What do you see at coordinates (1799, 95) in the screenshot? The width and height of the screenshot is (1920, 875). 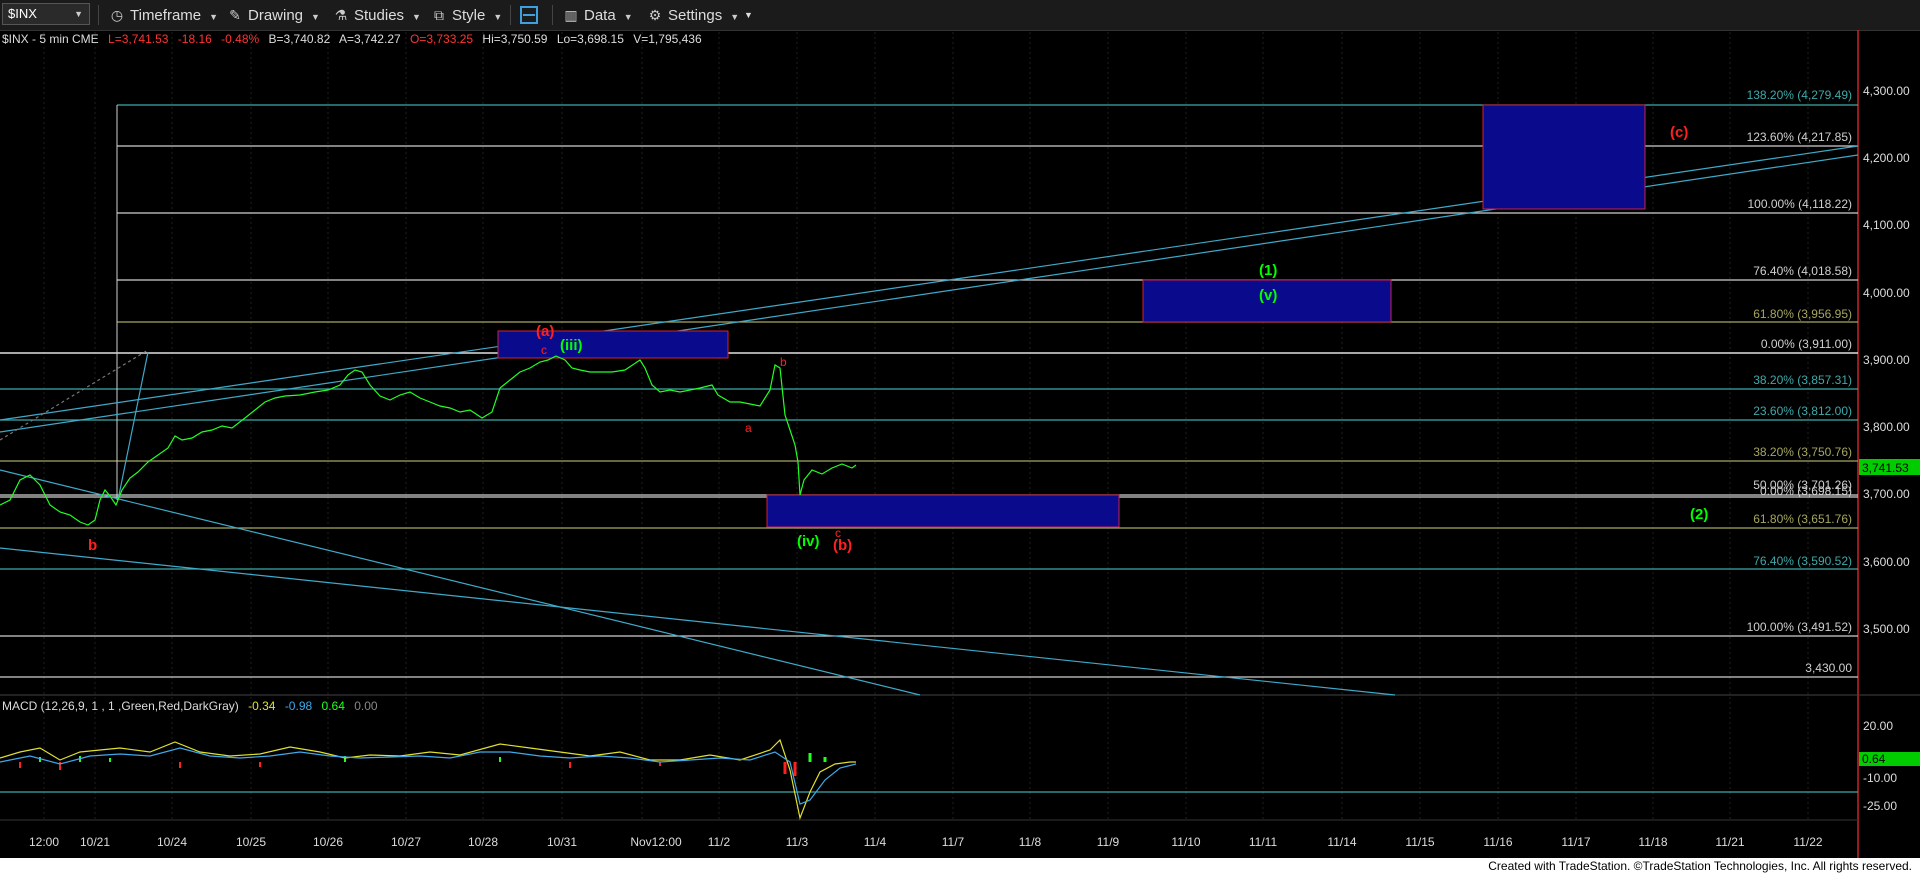 I see `svg-text: 138.20% (4,279.49)` at bounding box center [1799, 95].